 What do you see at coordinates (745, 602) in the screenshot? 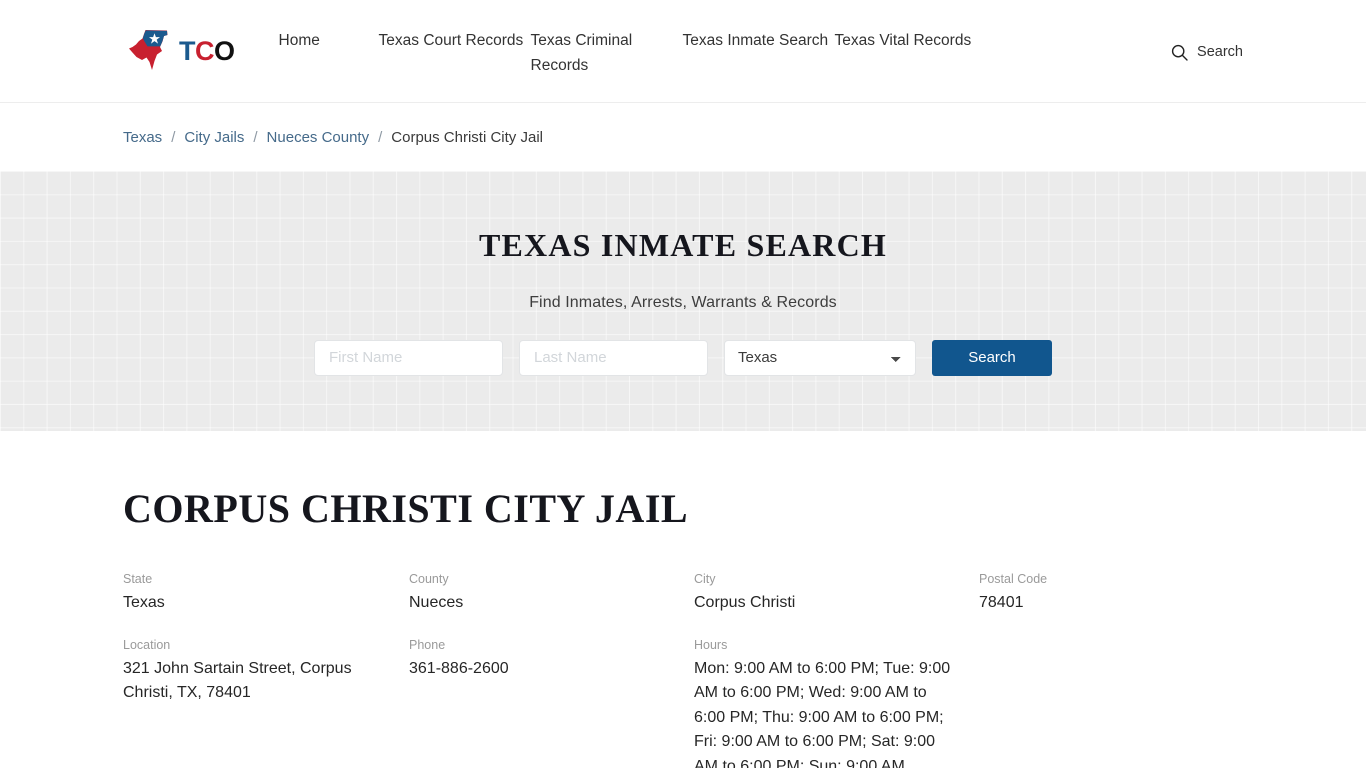
I see `detail-value: Corpus Christi` at bounding box center [745, 602].